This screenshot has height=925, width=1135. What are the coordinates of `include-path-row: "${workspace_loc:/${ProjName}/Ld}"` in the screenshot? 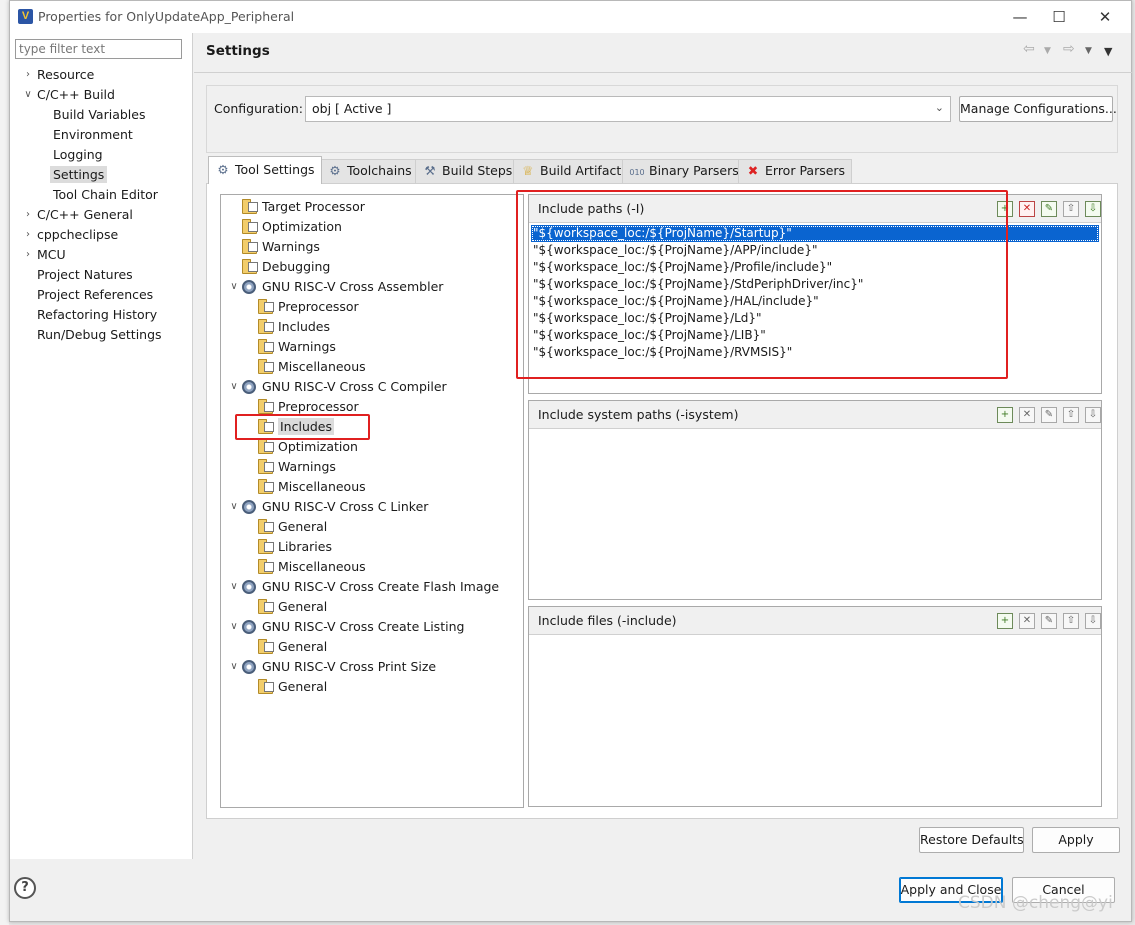 It's located at (815, 318).